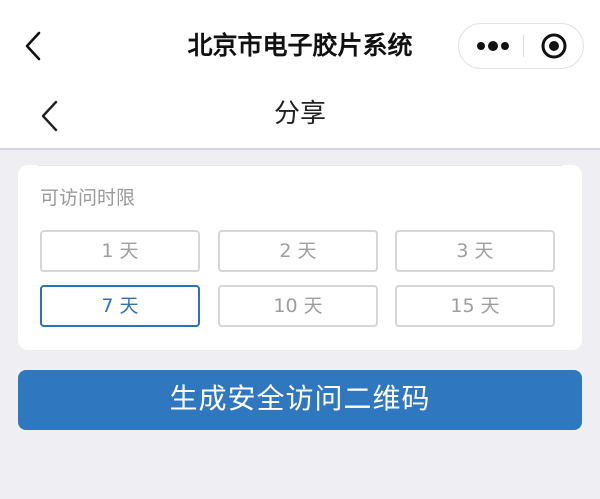 This screenshot has width=600, height=499. What do you see at coordinates (298, 306) in the screenshot?
I see `duration-option-10-days: 10 天` at bounding box center [298, 306].